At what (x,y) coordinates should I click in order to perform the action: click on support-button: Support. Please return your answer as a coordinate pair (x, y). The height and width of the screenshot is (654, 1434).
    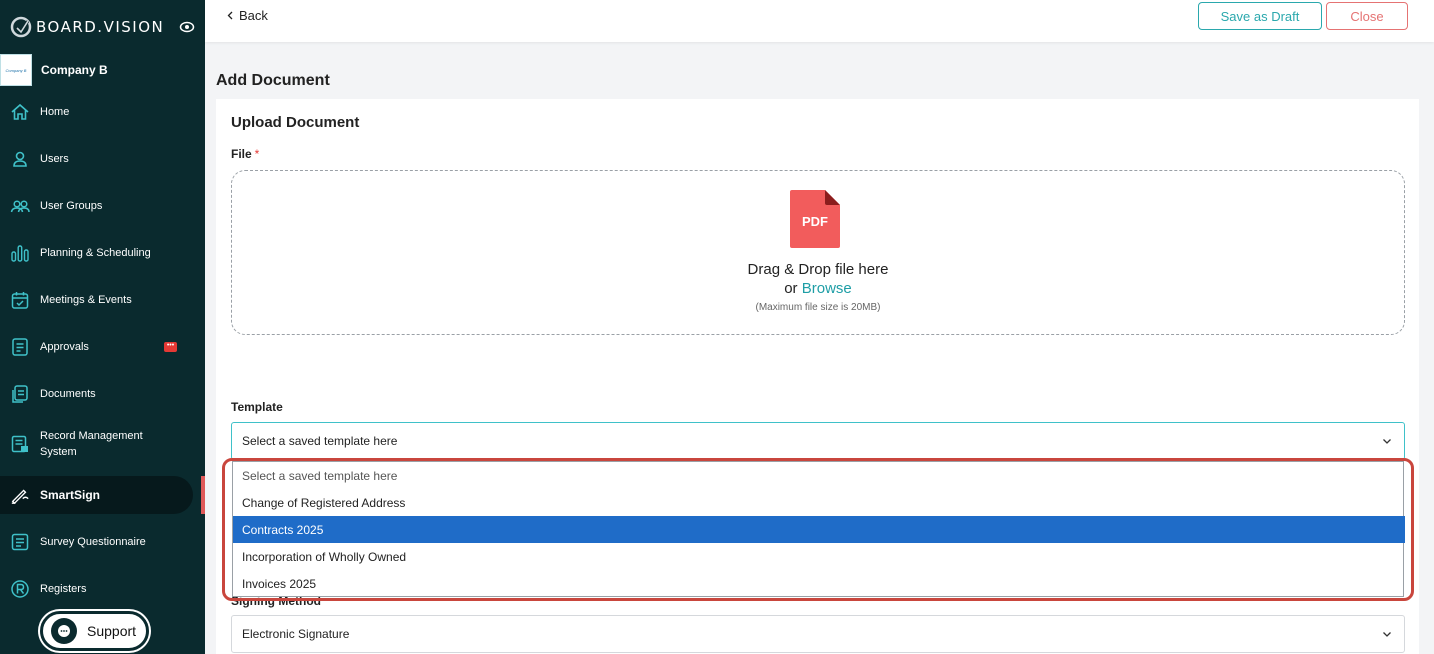
    Looking at the image, I should click on (94, 631).